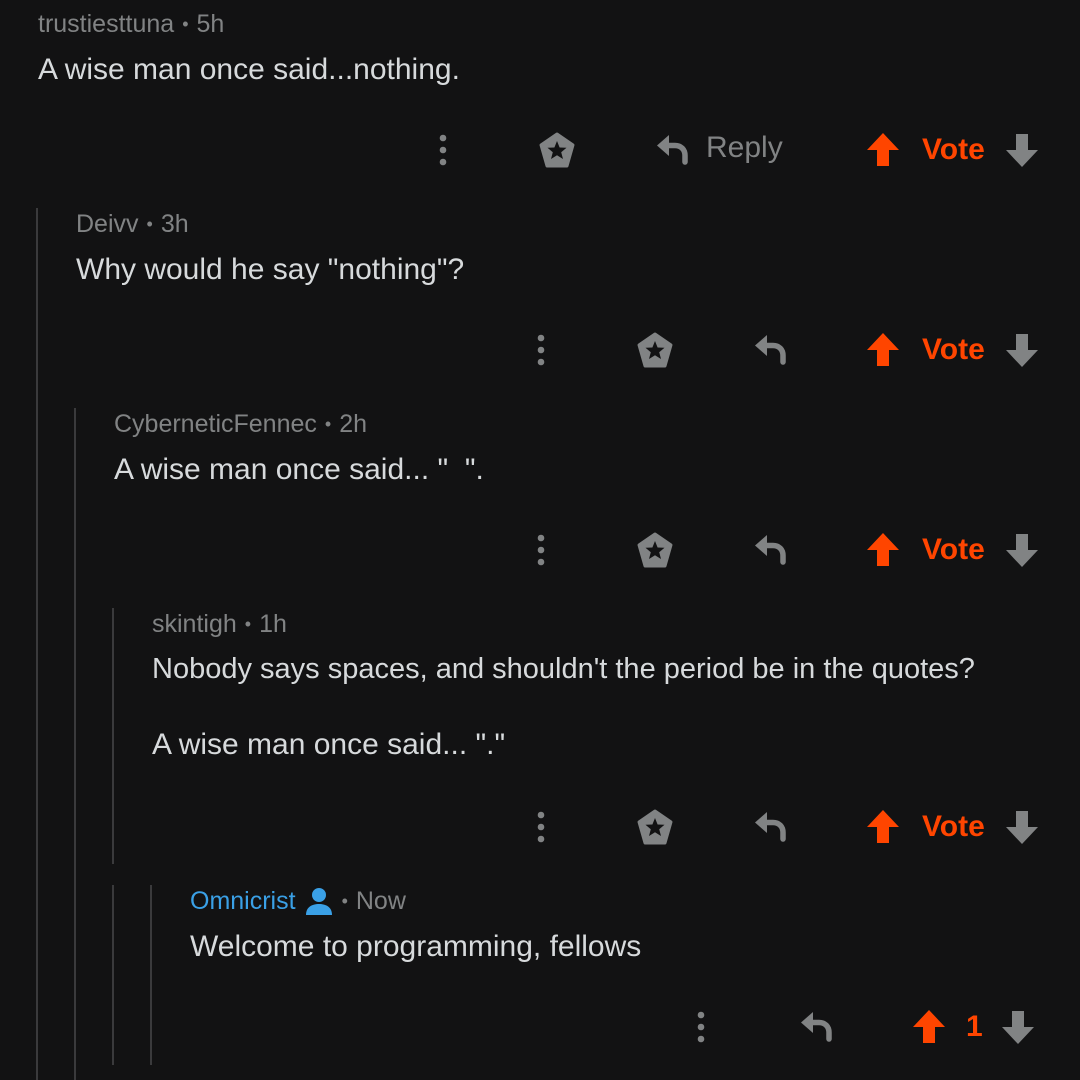 This screenshot has height=1080, width=1080. Describe the element at coordinates (113, 975) in the screenshot. I see `thread-line-depth-3-lower` at that location.